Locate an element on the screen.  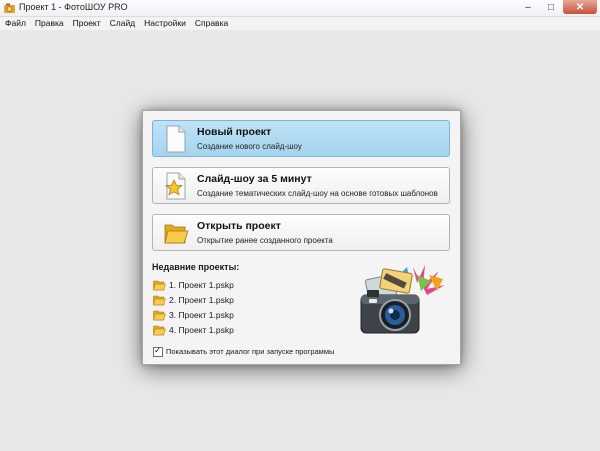
new-project-button: Новый проект Создание нового слайд-шоу is located at coordinates (301, 138).